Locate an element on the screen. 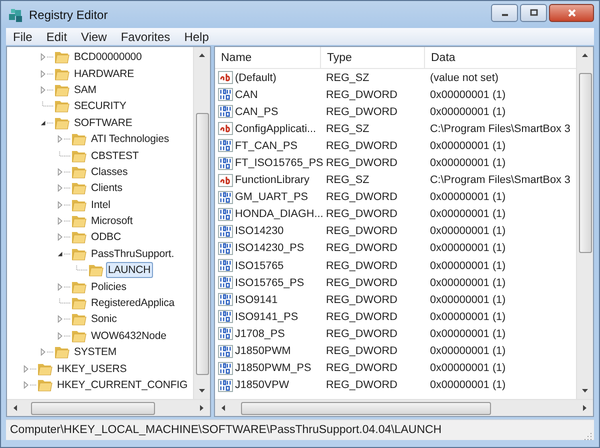 This screenshot has width=600, height=448. table-cell: ISO9141_PS is located at coordinates (266, 316).